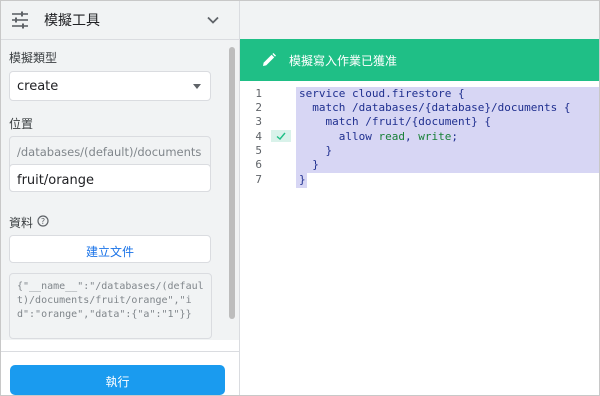  Describe the element at coordinates (197, 86) in the screenshot. I see `caret-down-icon` at that location.